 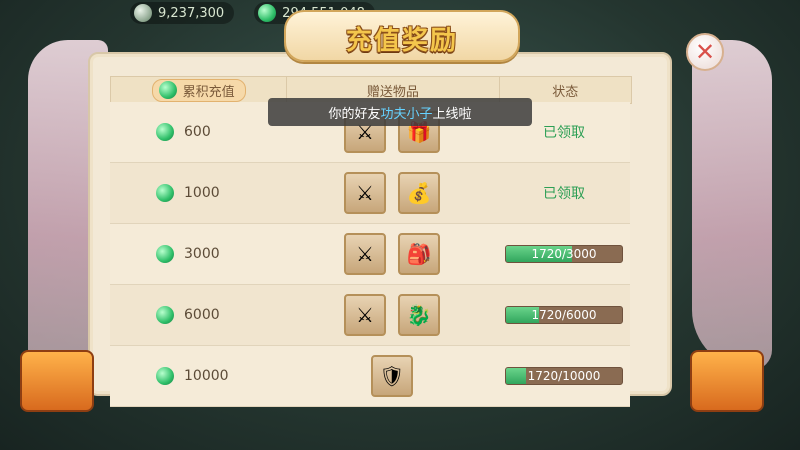 I want to click on reward-row: 6000 ⚔ 🐉 1720/6000, so click(x=370, y=315).